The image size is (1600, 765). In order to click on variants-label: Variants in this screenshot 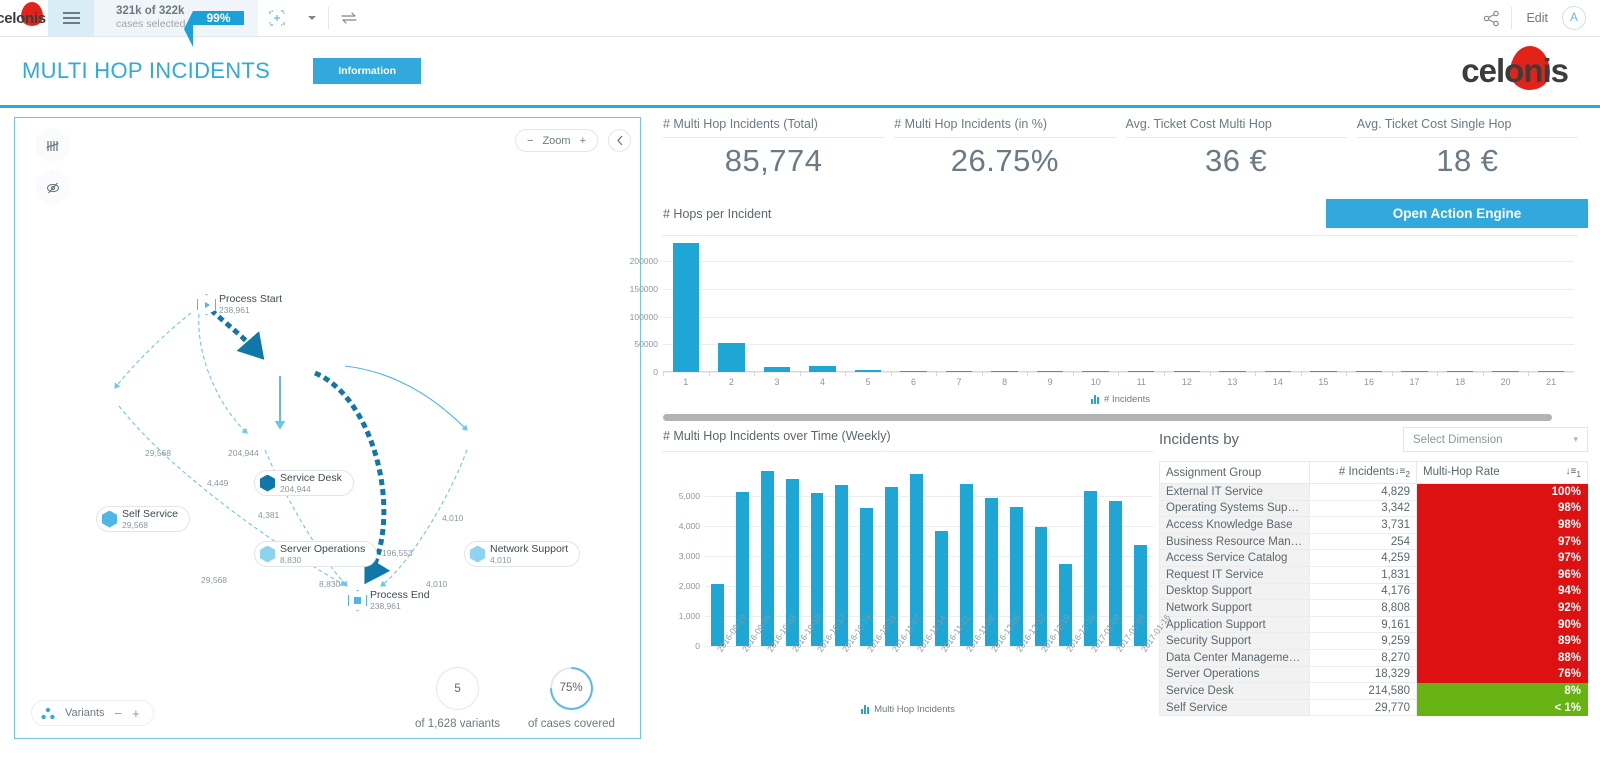, I will do `click(85, 713)`.